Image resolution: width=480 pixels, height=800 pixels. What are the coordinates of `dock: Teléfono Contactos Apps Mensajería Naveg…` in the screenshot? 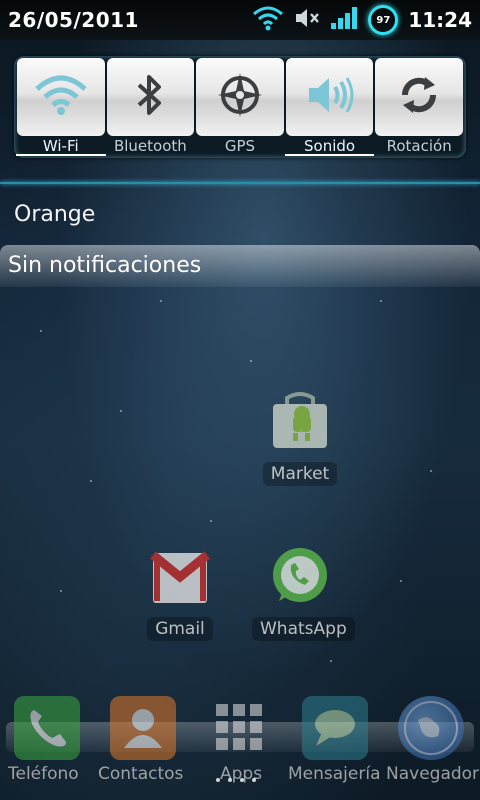 It's located at (240, 746).